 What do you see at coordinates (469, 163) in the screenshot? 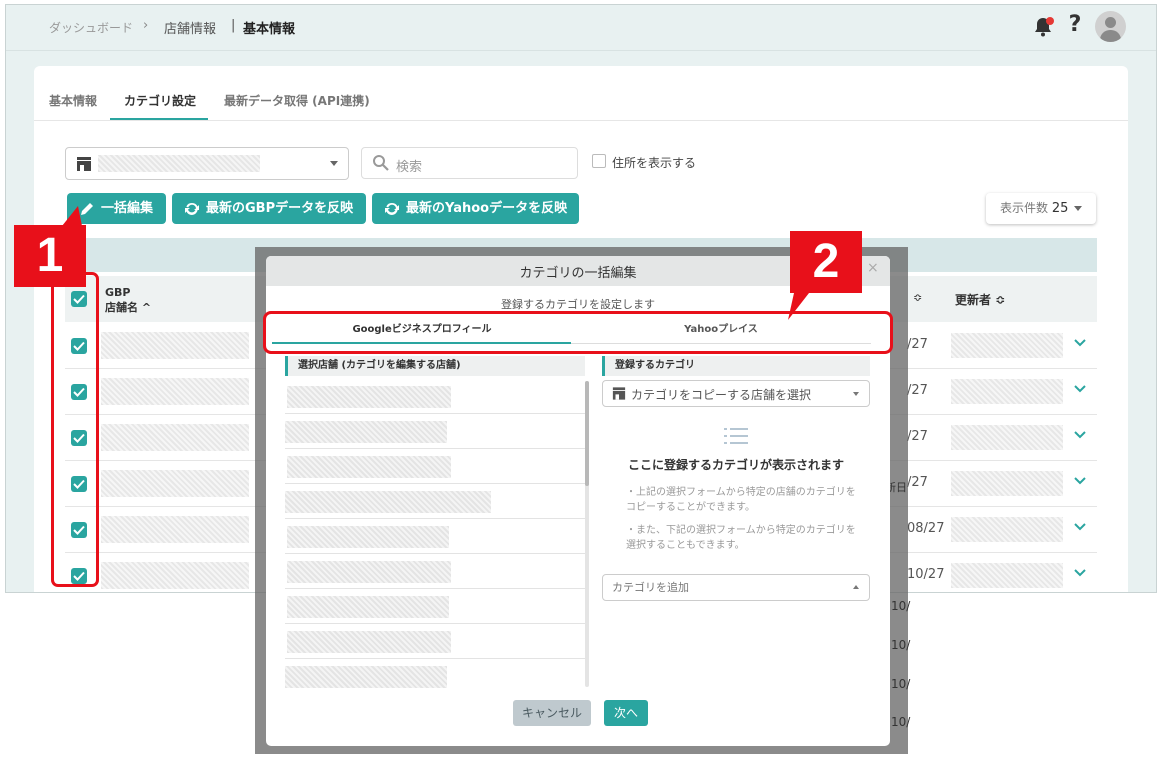
I see `search-box: 検索` at bounding box center [469, 163].